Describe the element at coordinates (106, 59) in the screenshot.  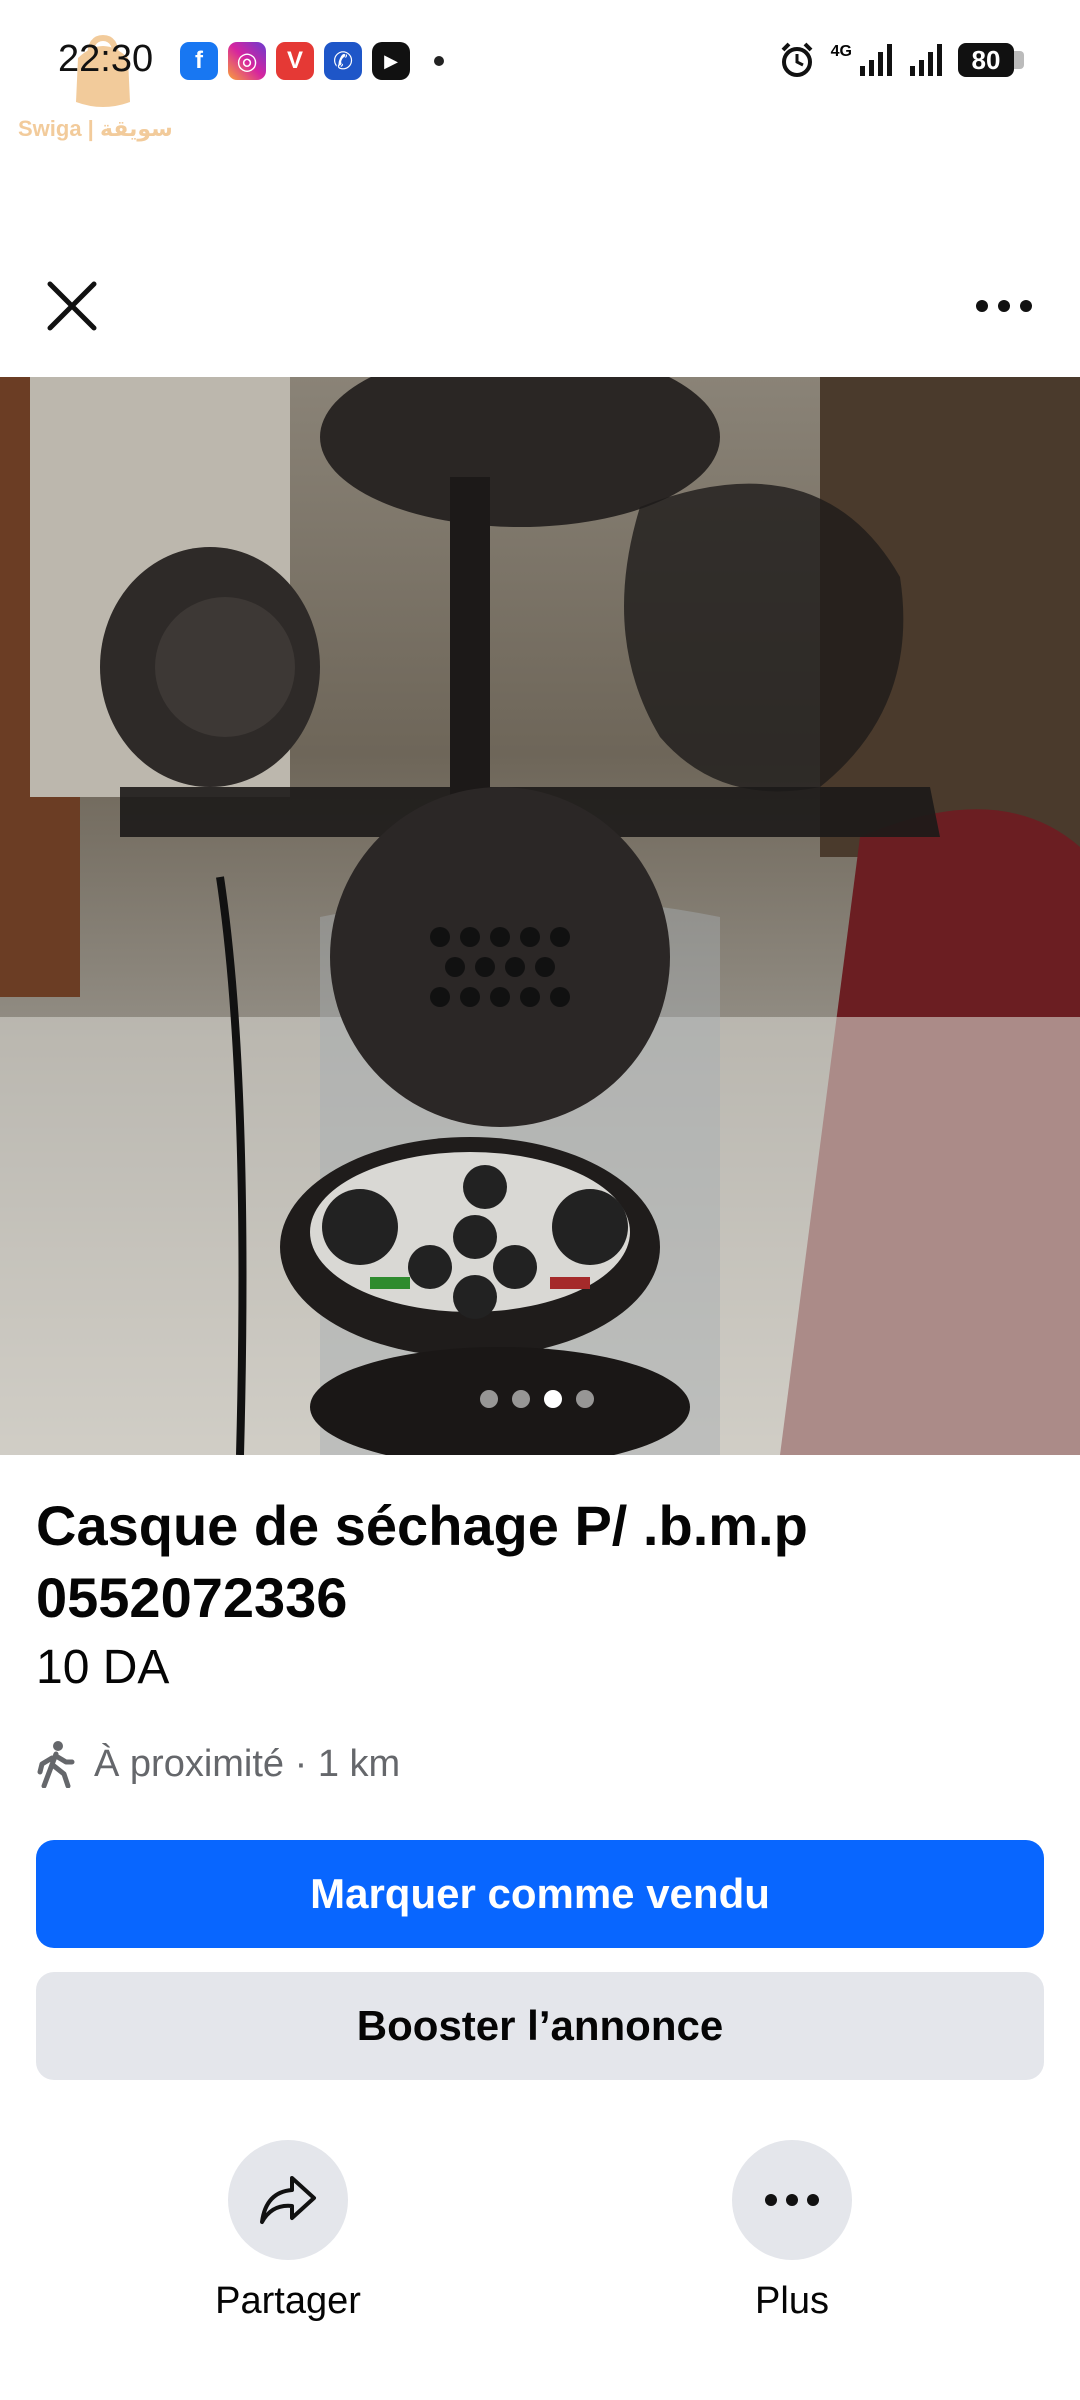
I see `status-time: 22:30` at that location.